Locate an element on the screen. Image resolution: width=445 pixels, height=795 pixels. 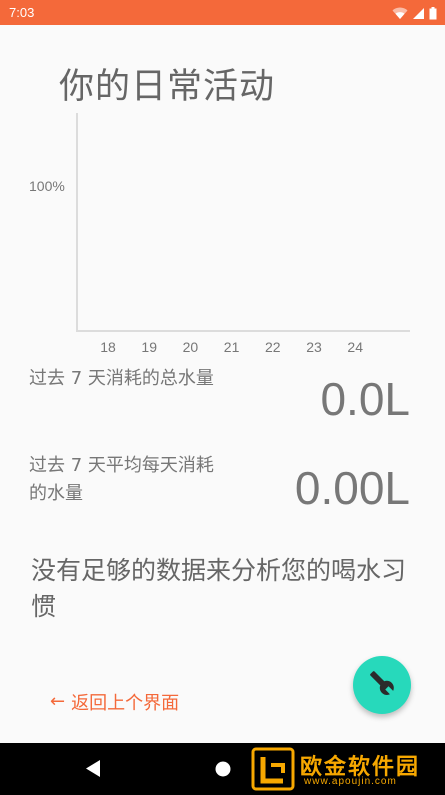
y-tick-label: 100% is located at coordinates (47, 186).